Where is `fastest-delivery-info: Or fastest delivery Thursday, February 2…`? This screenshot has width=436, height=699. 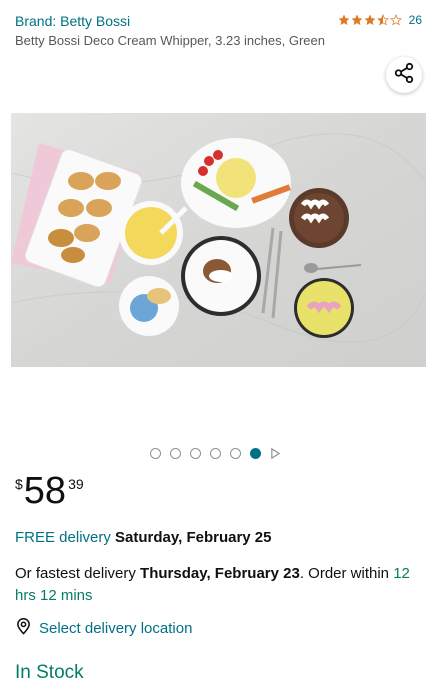 fastest-delivery-info: Or fastest delivery Thursday, February 2… is located at coordinates (222, 585).